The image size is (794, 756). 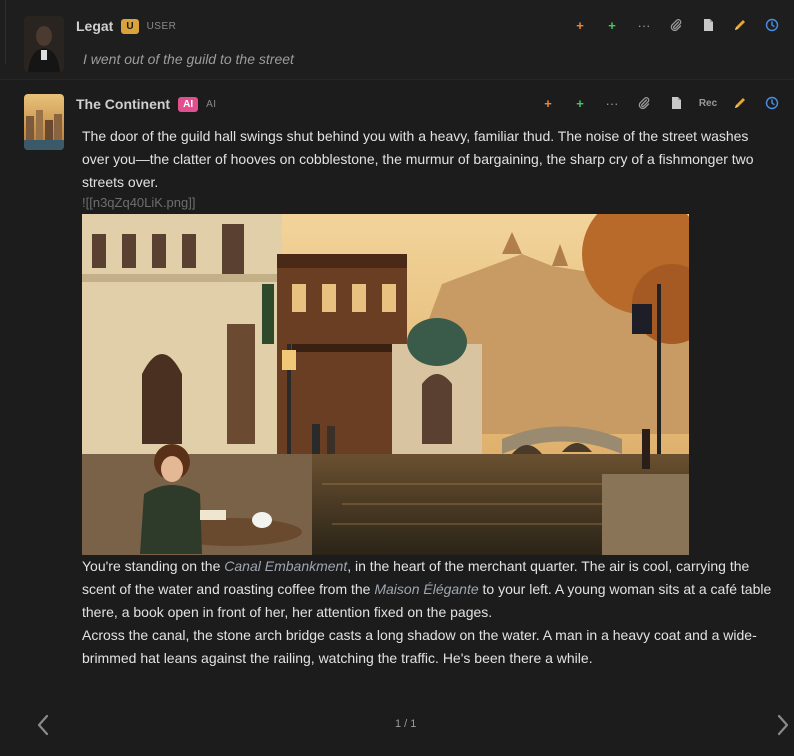 What do you see at coordinates (44, 725) in the screenshot?
I see `chevron-left-icon` at bounding box center [44, 725].